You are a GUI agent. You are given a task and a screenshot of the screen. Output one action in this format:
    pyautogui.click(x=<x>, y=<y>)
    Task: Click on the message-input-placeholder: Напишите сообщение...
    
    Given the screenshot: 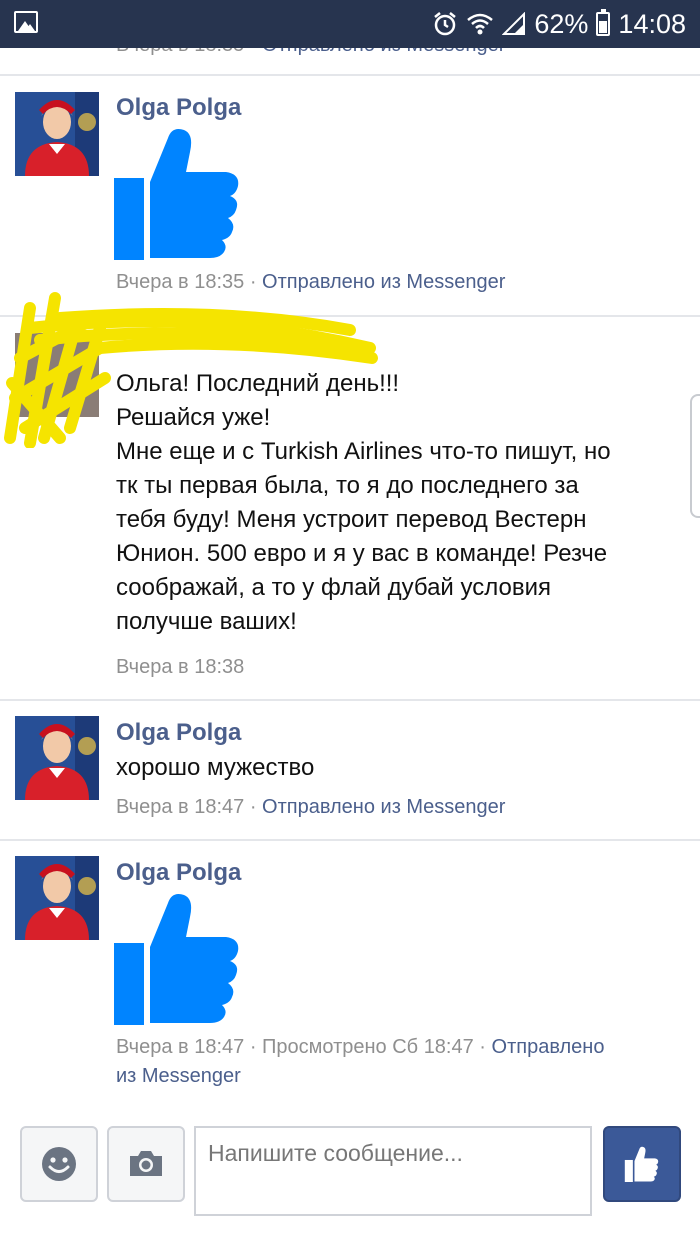 What is the action you would take?
    pyautogui.click(x=335, y=1153)
    